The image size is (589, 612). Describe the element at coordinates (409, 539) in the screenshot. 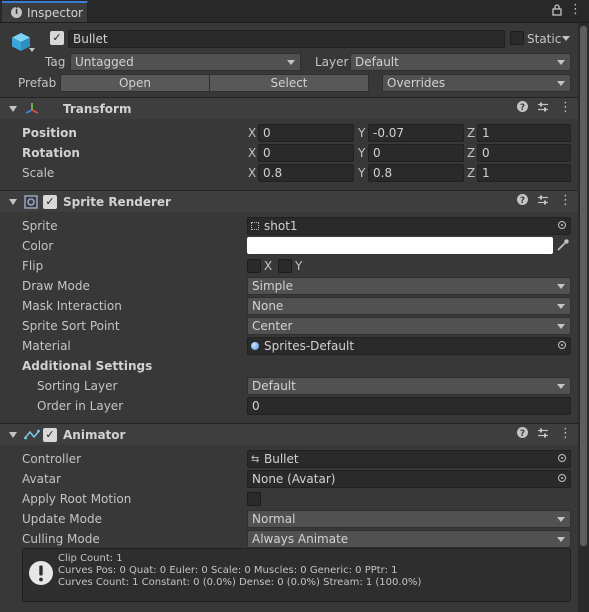

I see `culling-mode-dropdown: Always Animate` at that location.